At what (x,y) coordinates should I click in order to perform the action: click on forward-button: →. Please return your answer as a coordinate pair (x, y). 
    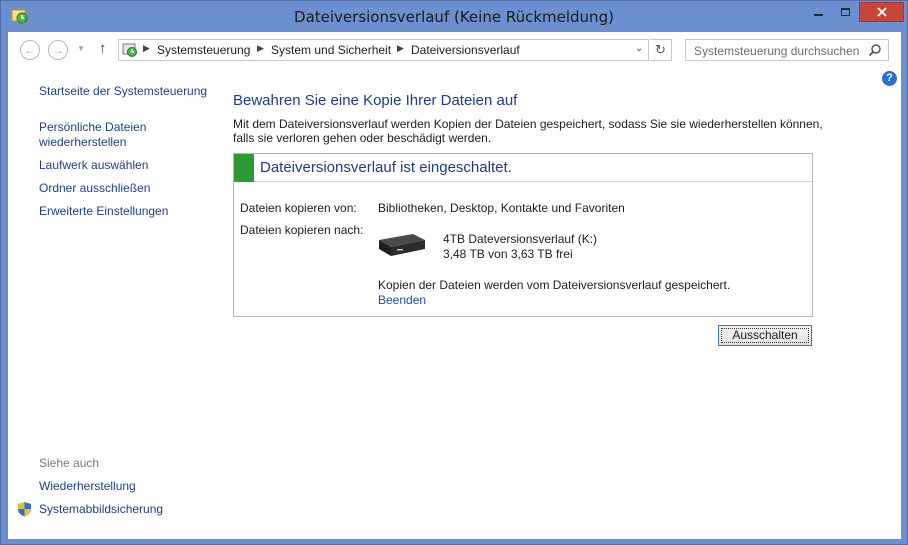
    Looking at the image, I should click on (58, 50).